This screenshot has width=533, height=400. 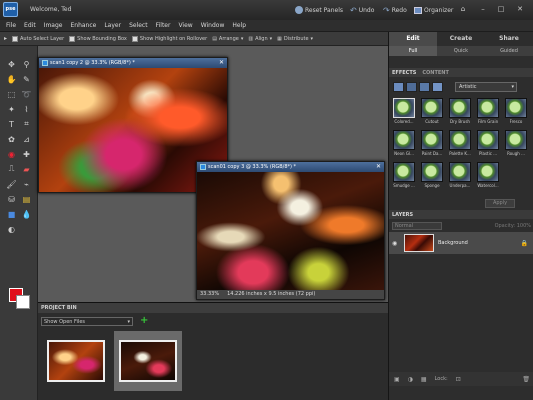 What do you see at coordinates (461, 51) in the screenshot?
I see `subtab-quick: Quick` at bounding box center [461, 51].